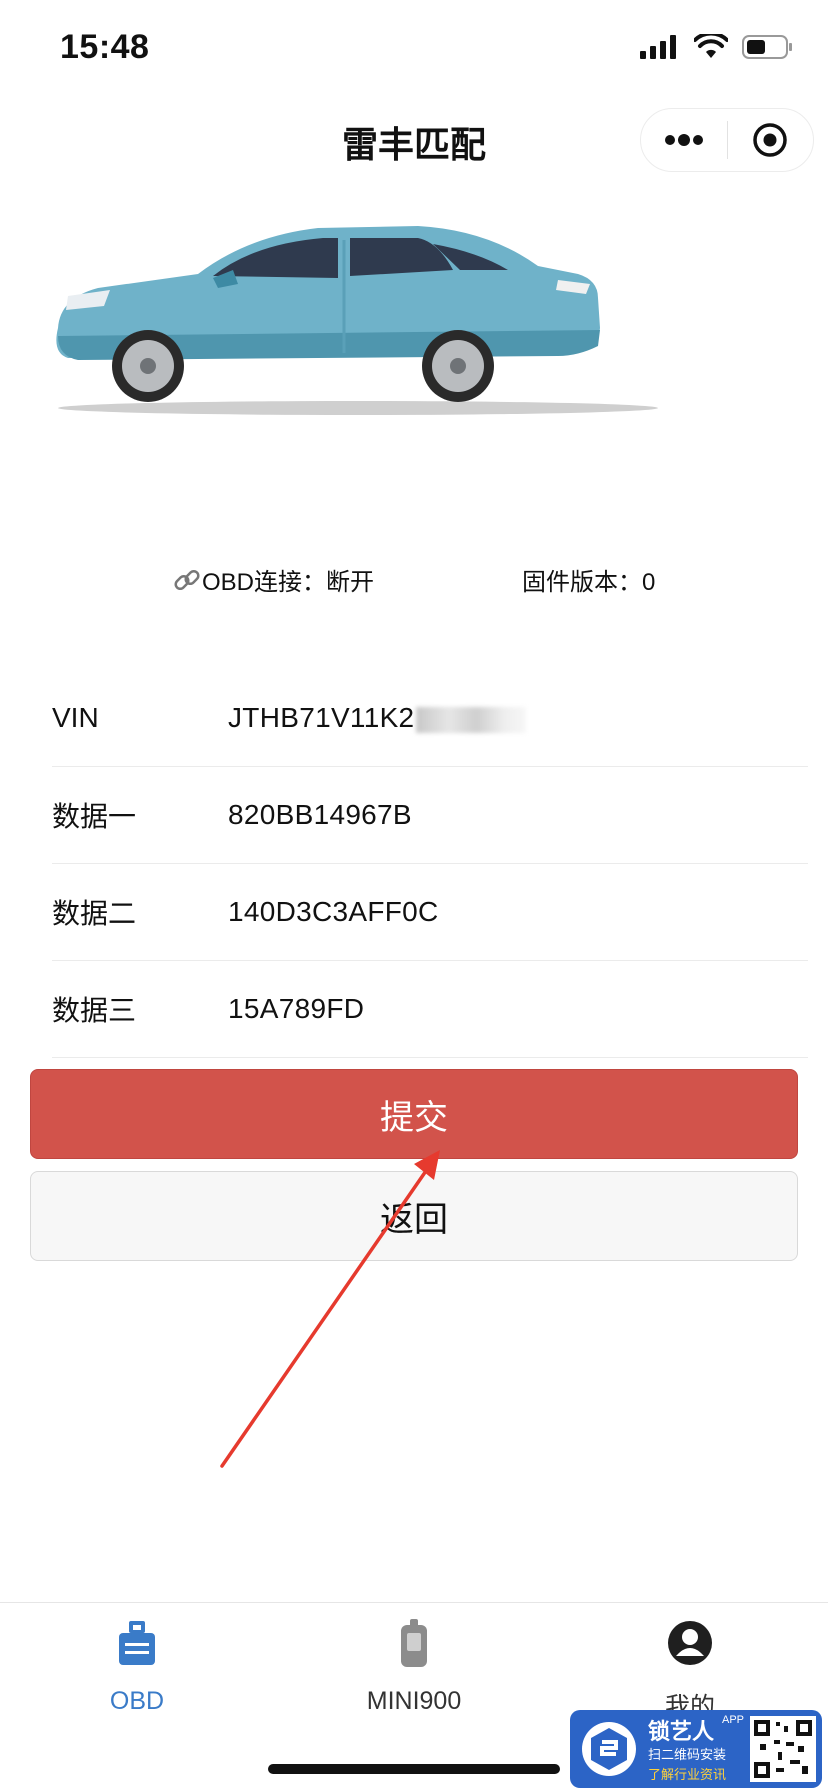 The width and height of the screenshot is (828, 1792). I want to click on data-row-2: 数据二 140D3C3AFF0C, so click(430, 912).